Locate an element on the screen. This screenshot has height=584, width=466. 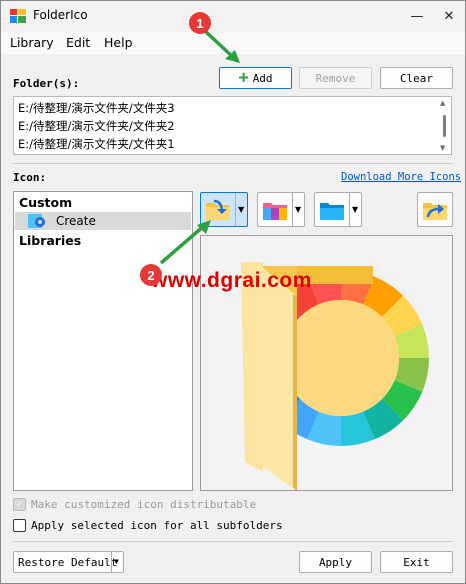
distributable-checkbox: ✓ is located at coordinates (19, 504).